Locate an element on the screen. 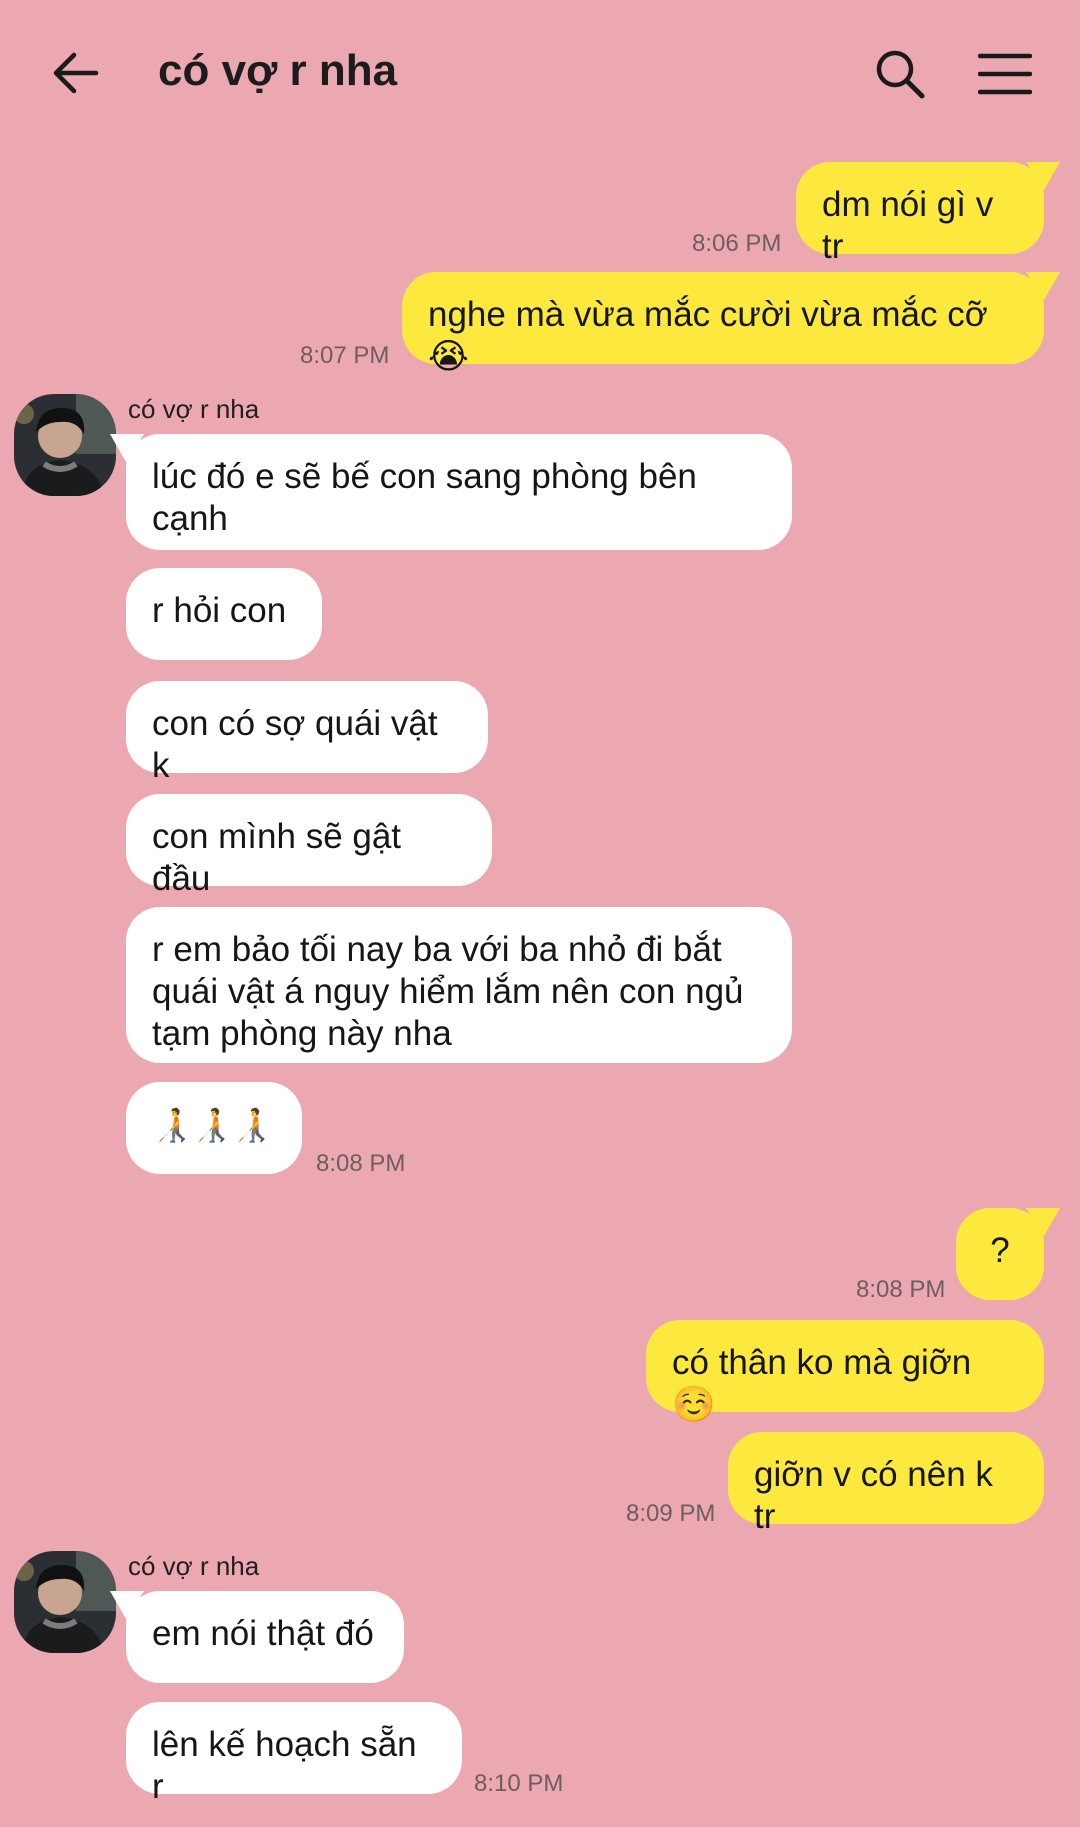 The image size is (1080, 1827). incoming-message: lên kế hoạch sẵn r is located at coordinates (294, 1754).